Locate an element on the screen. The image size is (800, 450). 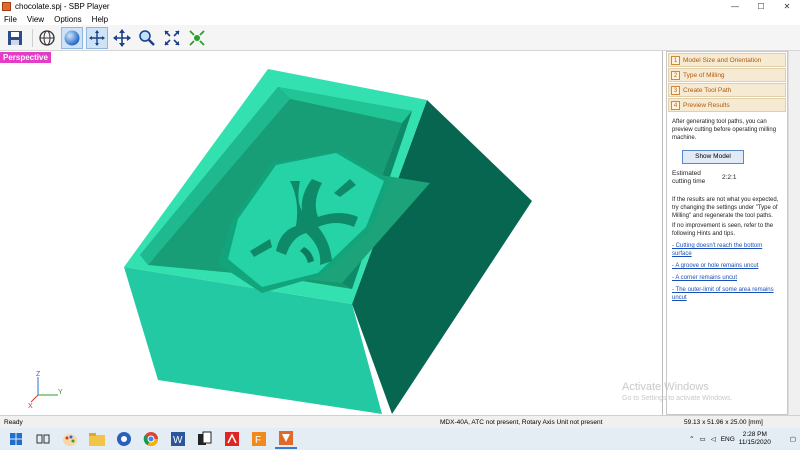
close-button: ✕ is located at coordinates (787, 6).